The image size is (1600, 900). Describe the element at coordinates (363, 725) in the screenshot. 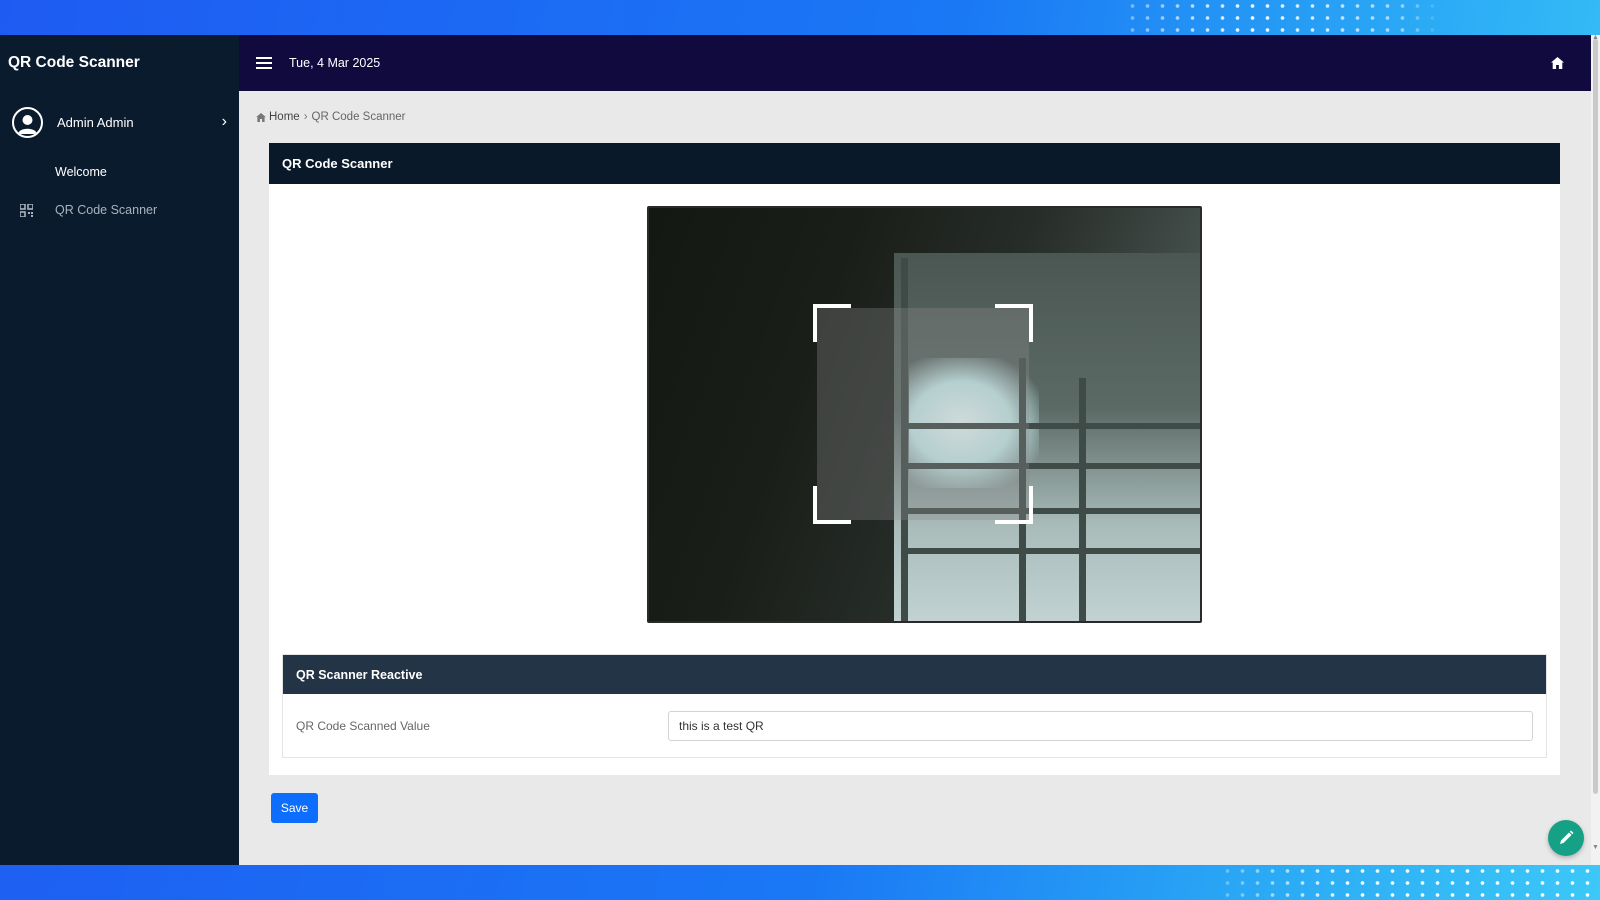

I see `scanned-value-label: QR Code Scanned Value` at that location.